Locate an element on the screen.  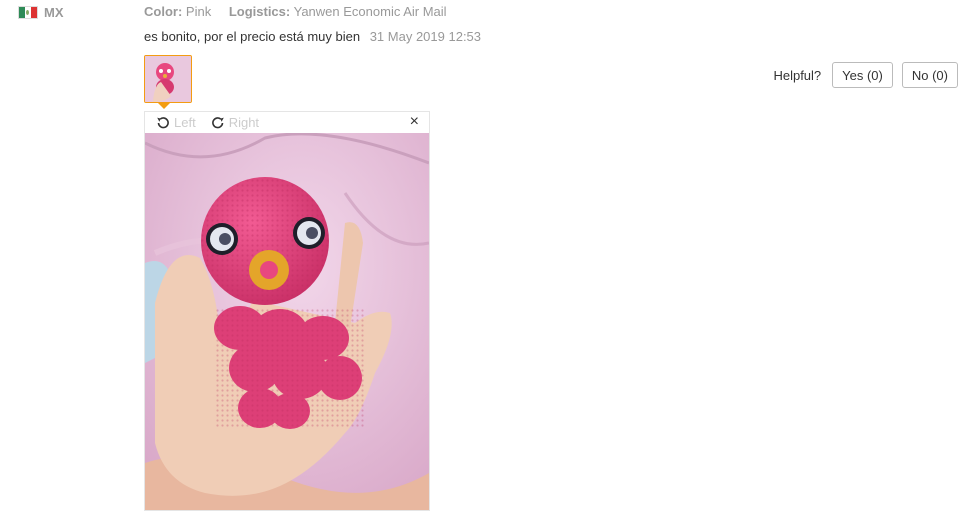
review-photo-thumbnail is located at coordinates (168, 79).